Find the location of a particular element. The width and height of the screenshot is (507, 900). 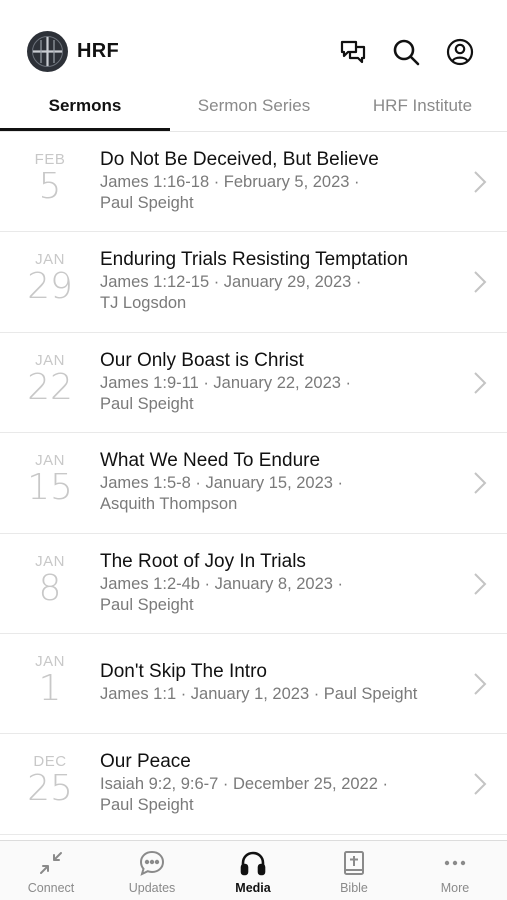

sermon-date: JAN 1 is located at coordinates (50, 681).